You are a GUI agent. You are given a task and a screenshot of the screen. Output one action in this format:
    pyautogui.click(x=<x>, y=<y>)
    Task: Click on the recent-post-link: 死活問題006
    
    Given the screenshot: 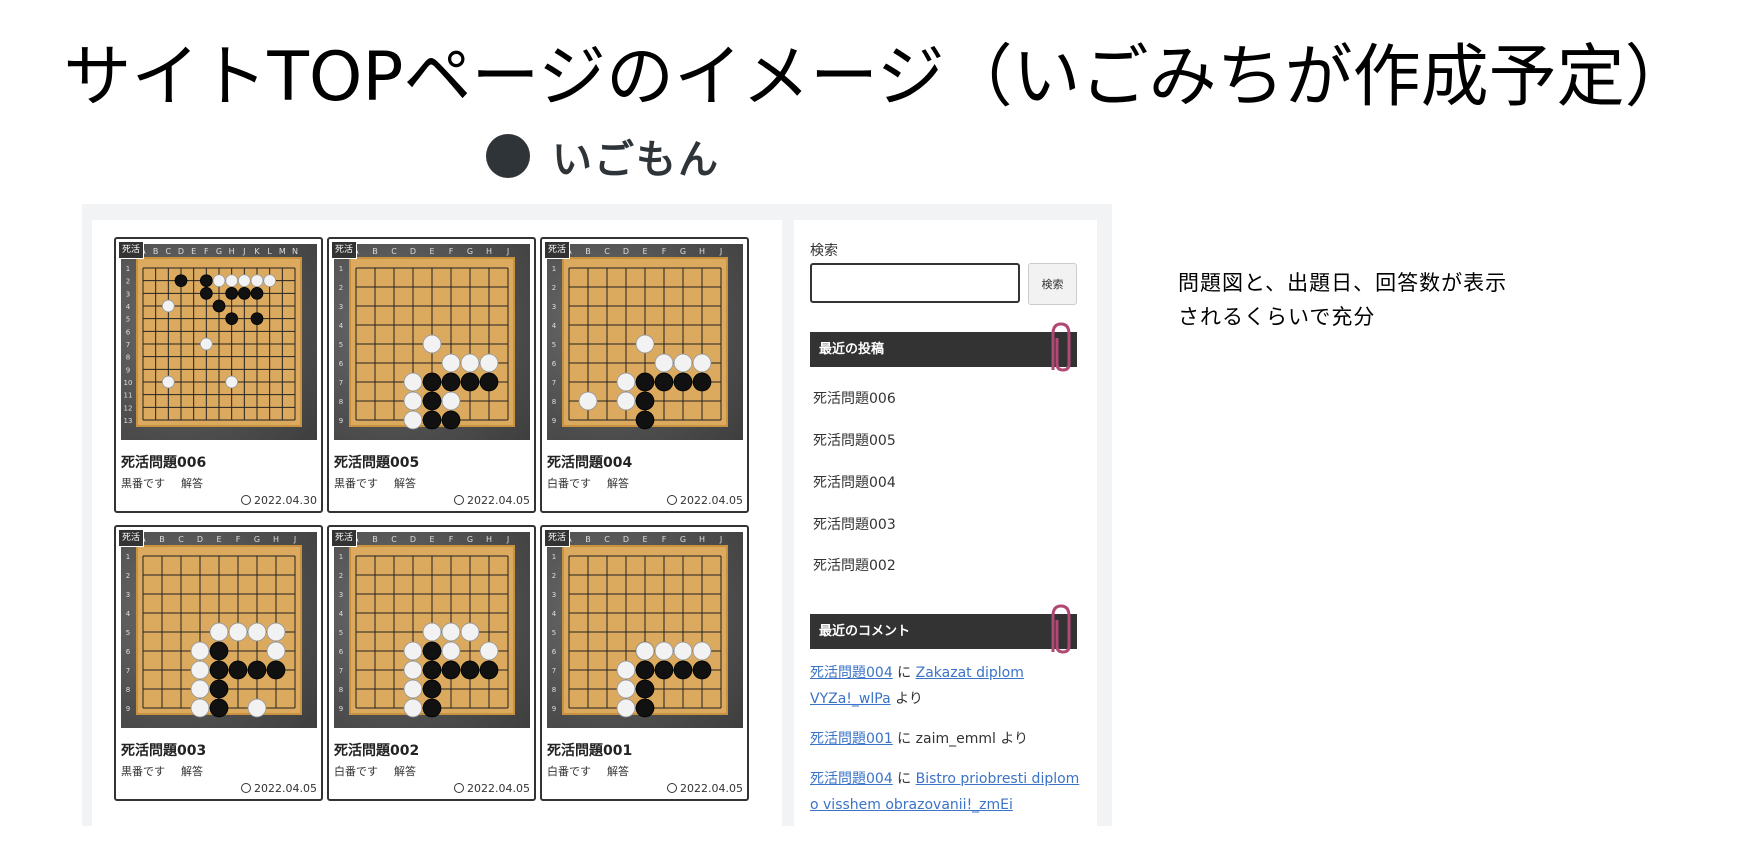 What is the action you would take?
    pyautogui.click(x=854, y=398)
    